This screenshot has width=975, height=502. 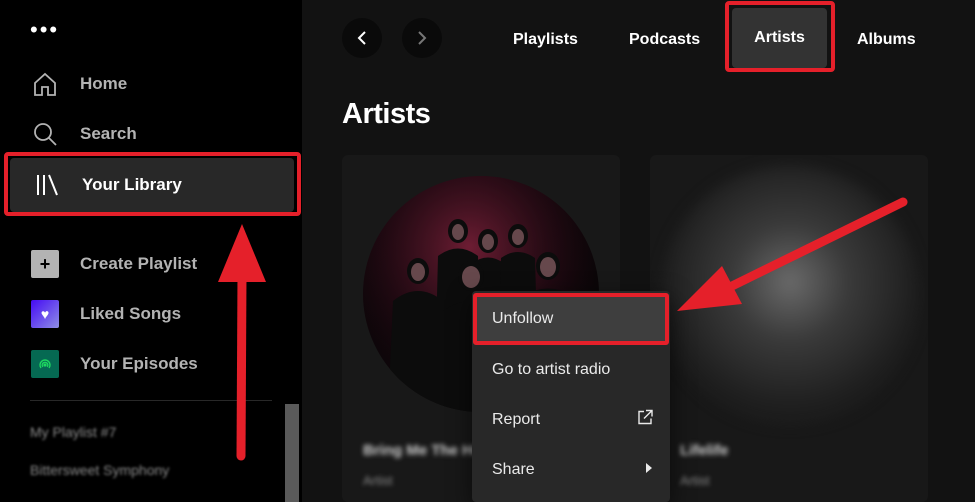 I want to click on liked-songs-label: Liked Songs, so click(x=131, y=313).